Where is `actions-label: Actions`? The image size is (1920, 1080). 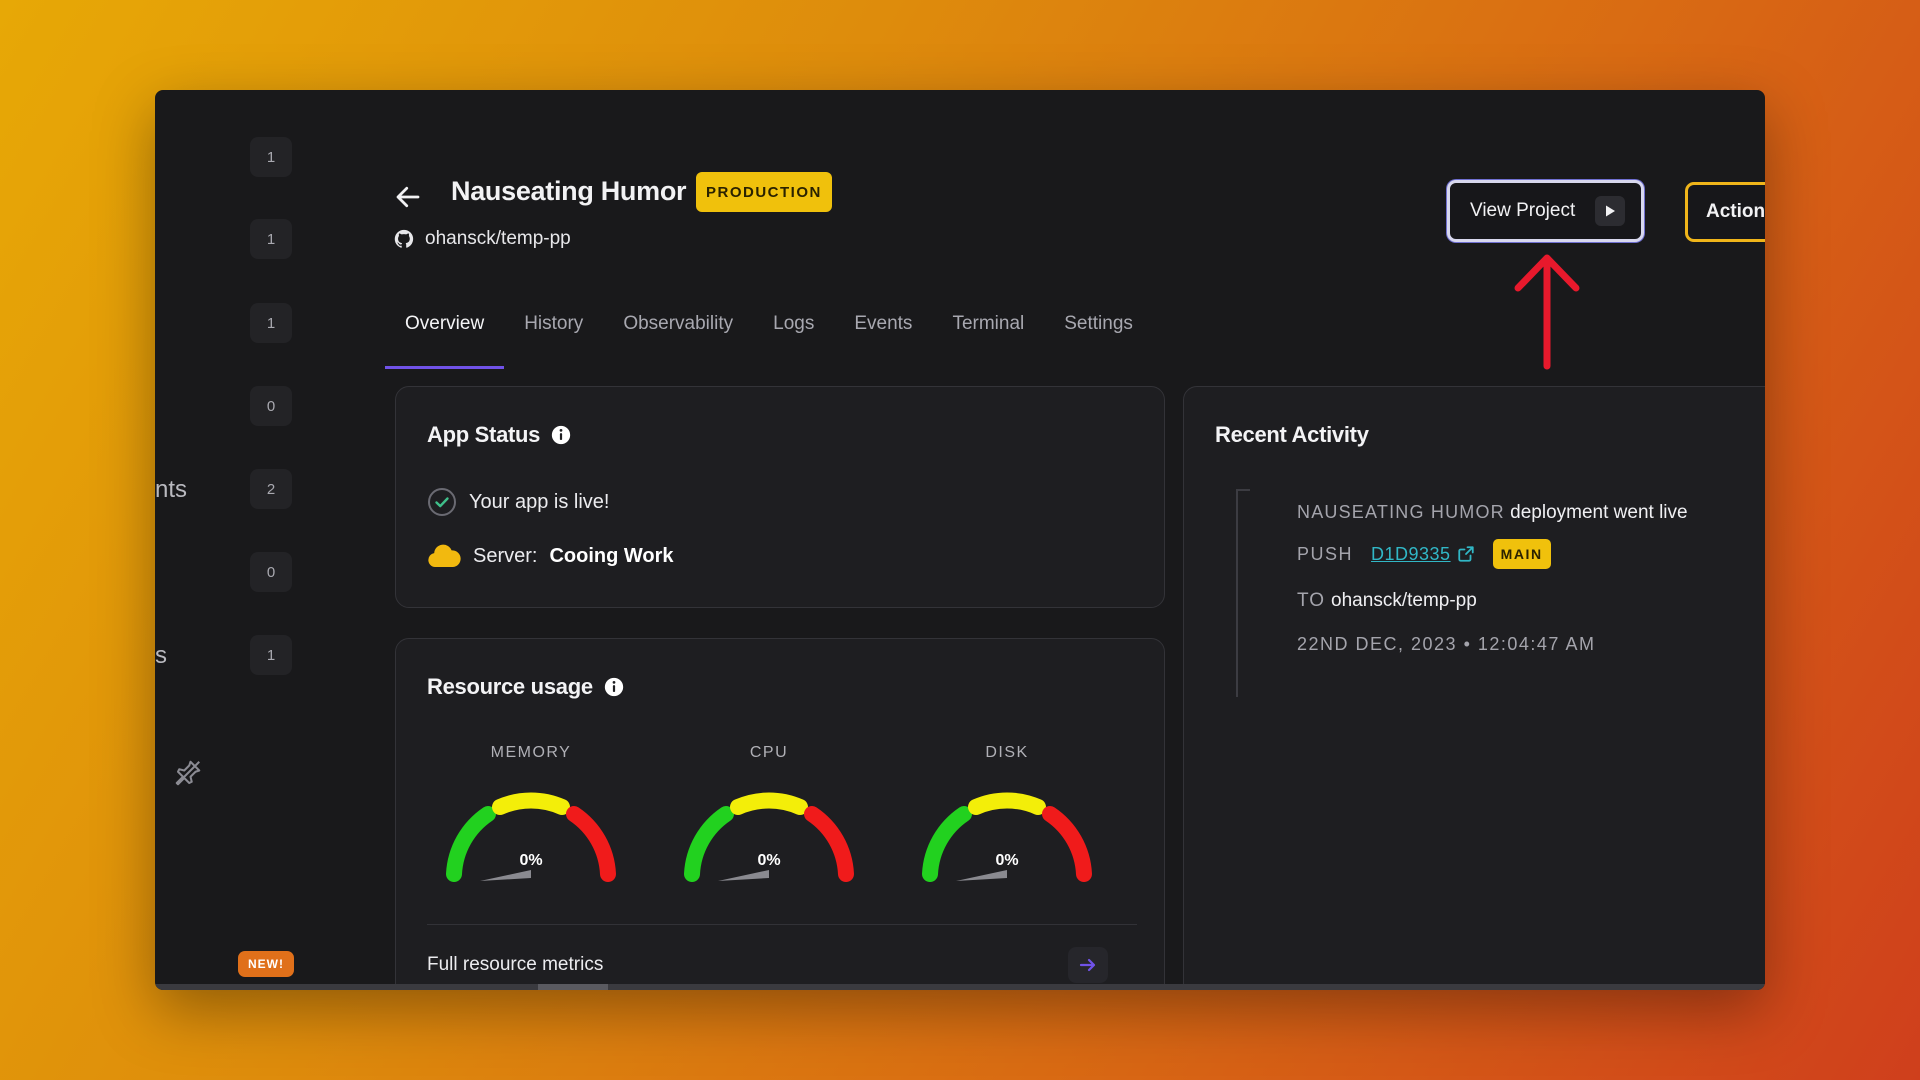
actions-label: Actions is located at coordinates (1735, 211).